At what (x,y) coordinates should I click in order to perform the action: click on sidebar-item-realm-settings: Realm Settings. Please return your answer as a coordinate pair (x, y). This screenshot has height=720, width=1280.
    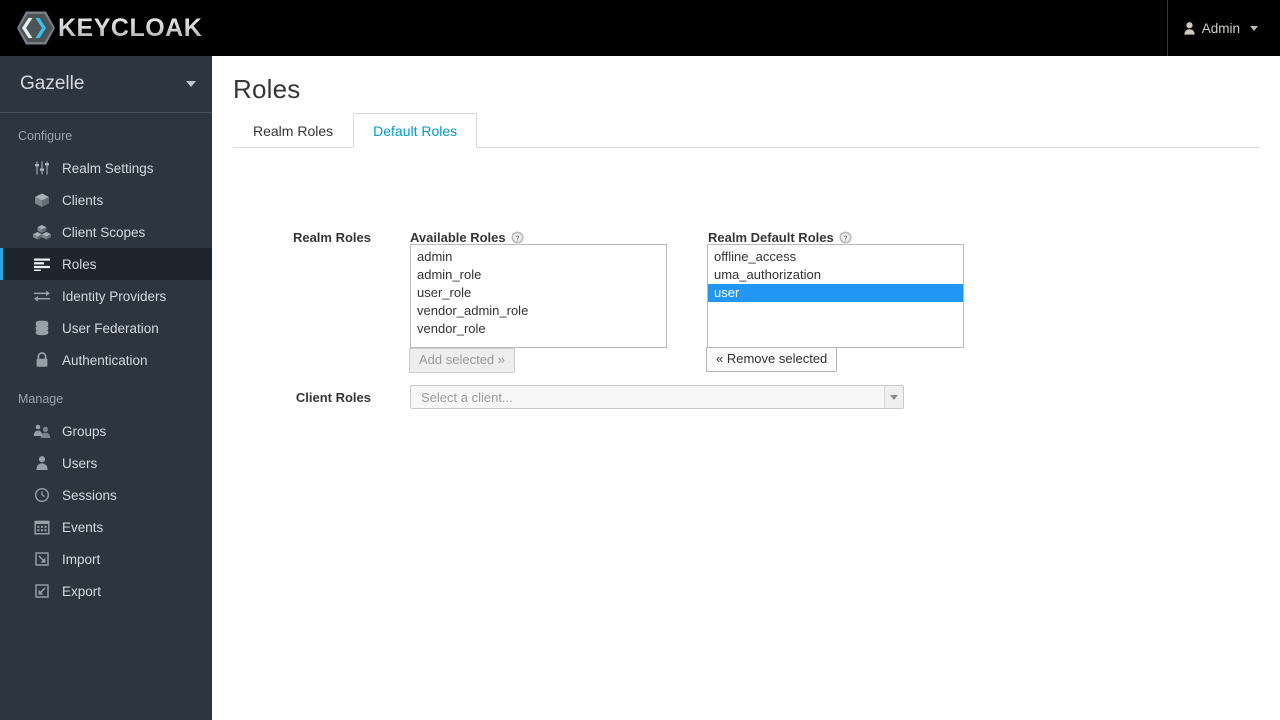
    Looking at the image, I should click on (106, 168).